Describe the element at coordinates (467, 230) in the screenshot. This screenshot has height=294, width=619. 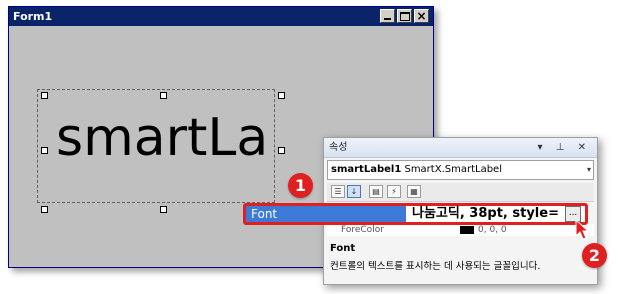
I see `color-swatch` at that location.